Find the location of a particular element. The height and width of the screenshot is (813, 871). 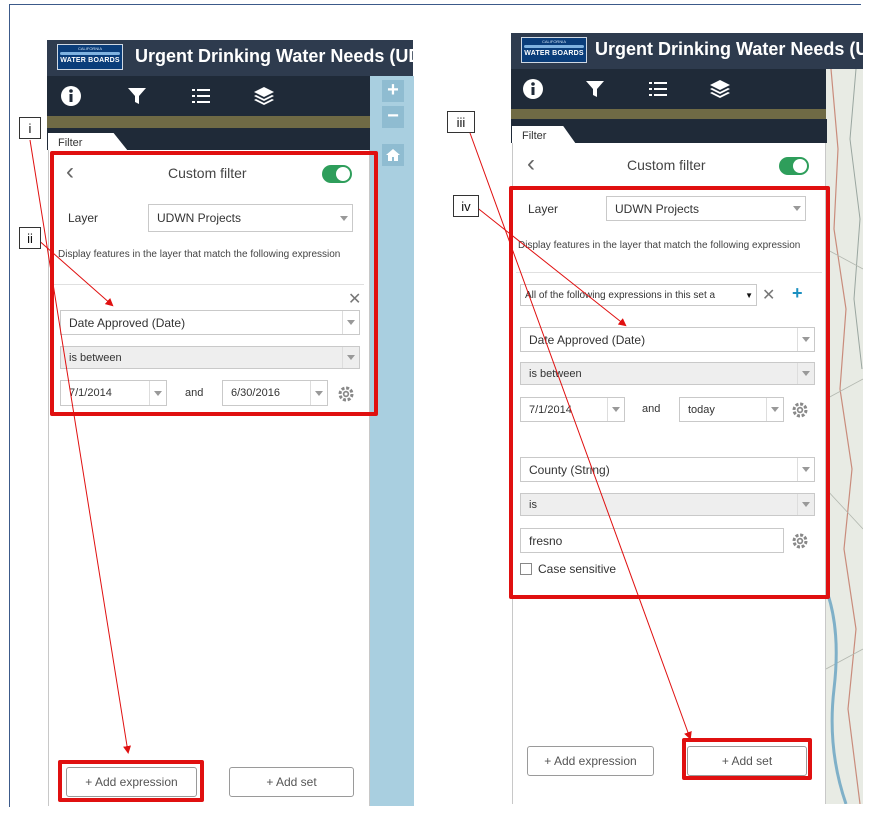

arrow-iv is located at coordinates (550, 266).